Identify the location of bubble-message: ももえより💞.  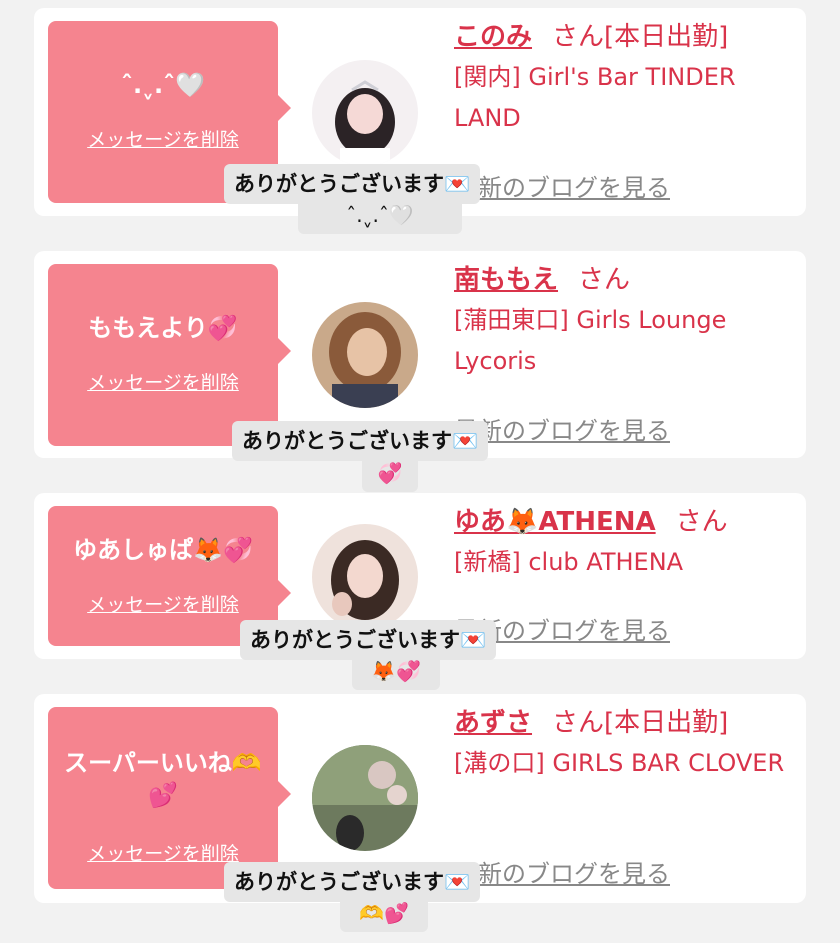
(163, 328).